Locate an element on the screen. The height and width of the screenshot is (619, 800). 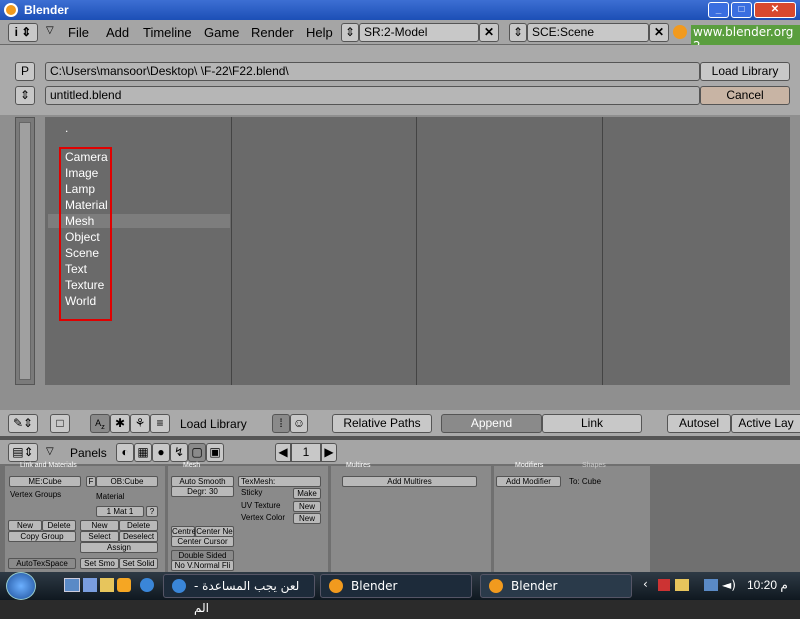
object-context-icon: ↯ is located at coordinates (179, 452).